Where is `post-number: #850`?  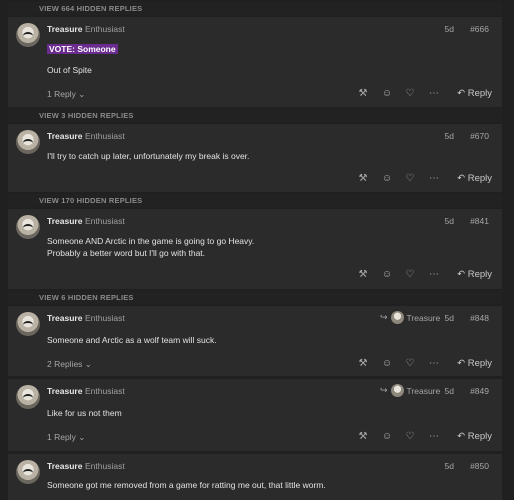
post-number: #850 is located at coordinates (479, 466).